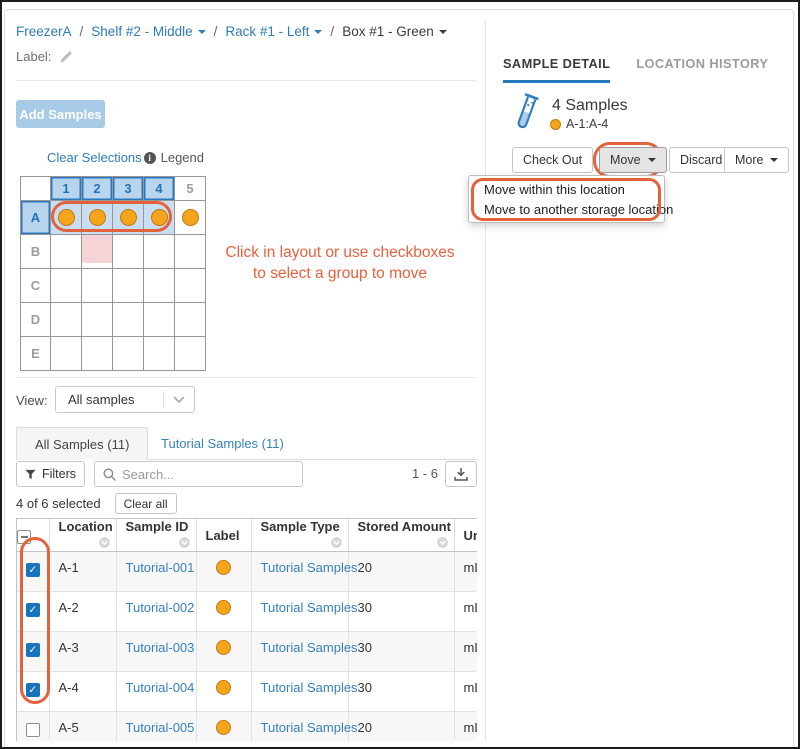  What do you see at coordinates (190, 252) in the screenshot?
I see `grid-cell-B5` at bounding box center [190, 252].